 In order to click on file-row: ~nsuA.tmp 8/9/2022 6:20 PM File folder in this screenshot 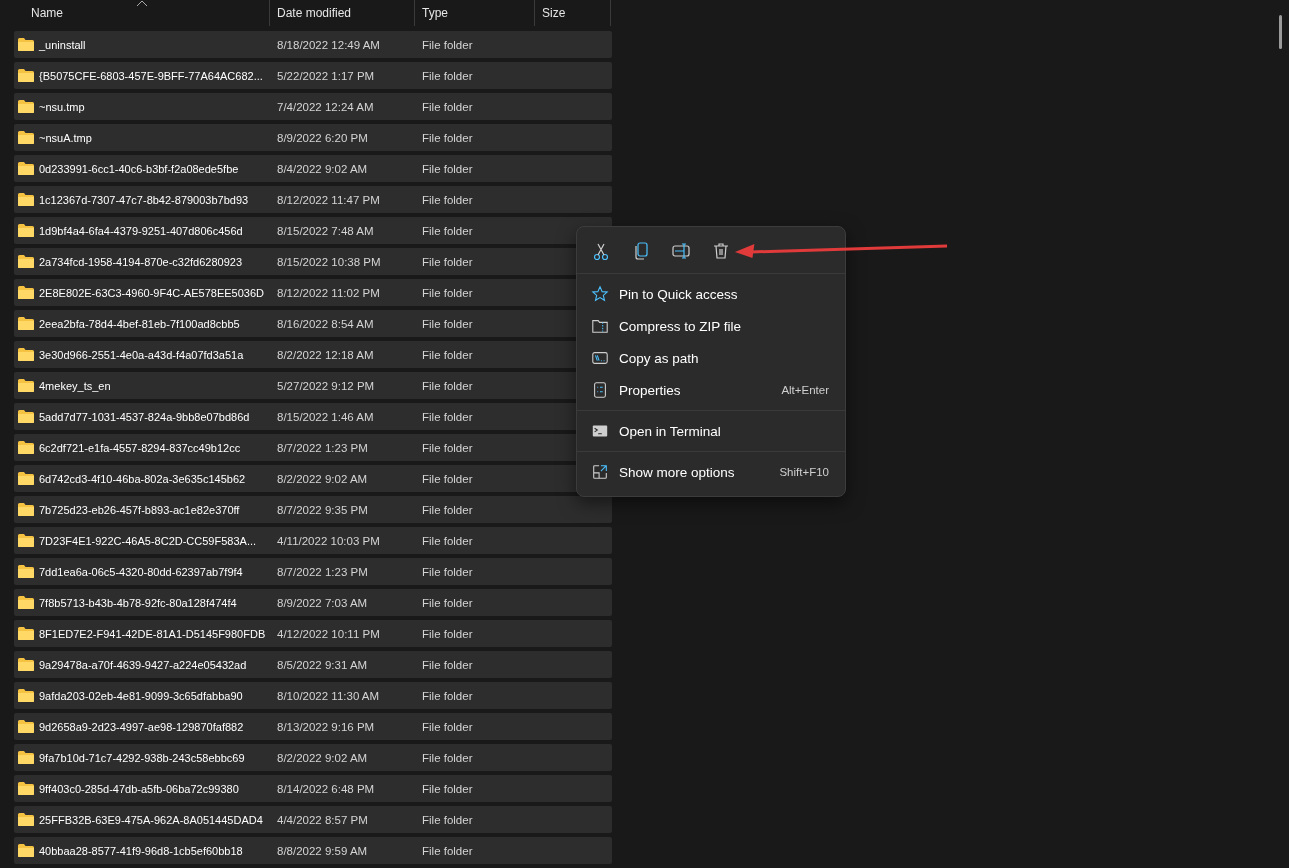, I will do `click(313, 137)`.